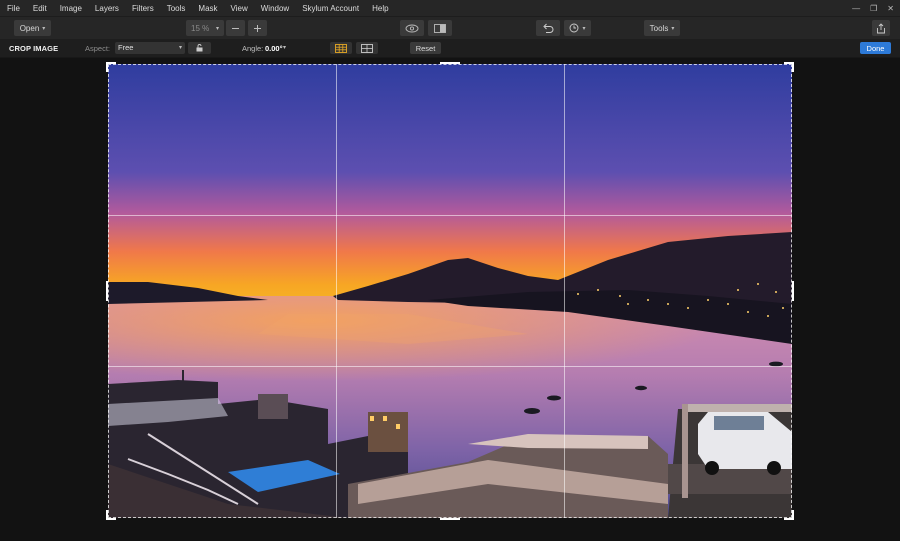  What do you see at coordinates (13, 8) in the screenshot?
I see `menu-file: File` at bounding box center [13, 8].